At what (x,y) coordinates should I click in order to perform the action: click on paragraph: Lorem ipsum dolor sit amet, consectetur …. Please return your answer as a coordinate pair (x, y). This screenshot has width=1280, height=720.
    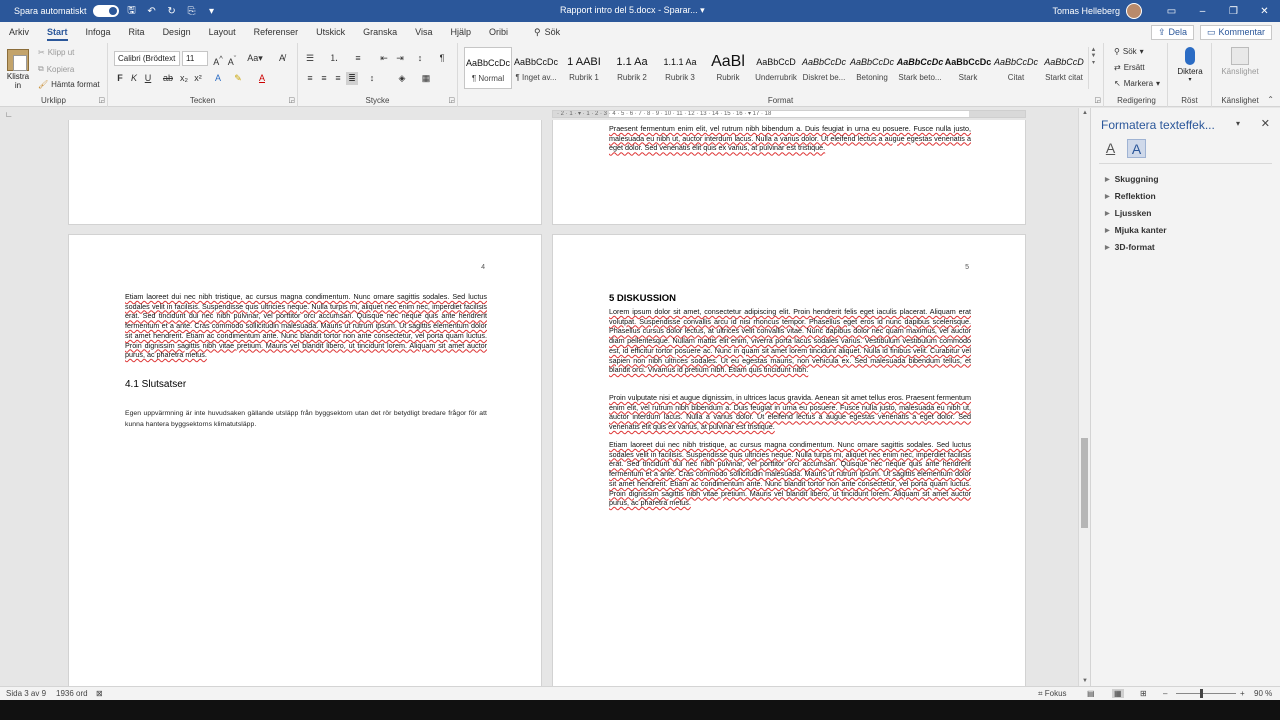
    Looking at the image, I should click on (790, 341).